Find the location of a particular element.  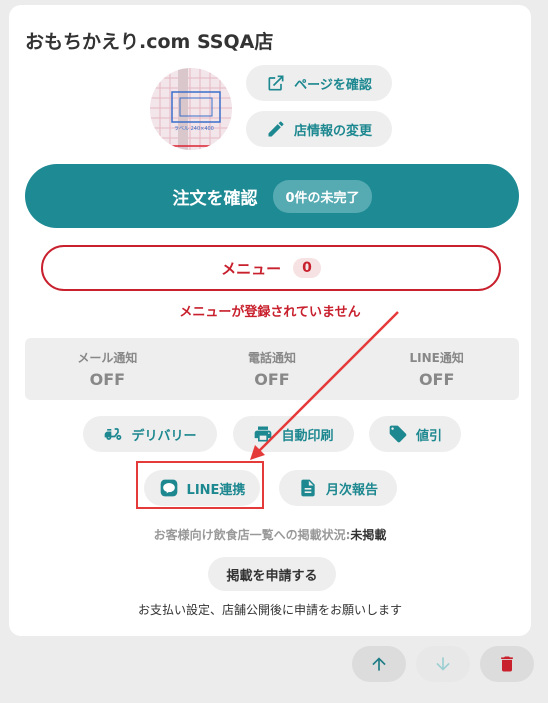

move-down-button is located at coordinates (443, 664).